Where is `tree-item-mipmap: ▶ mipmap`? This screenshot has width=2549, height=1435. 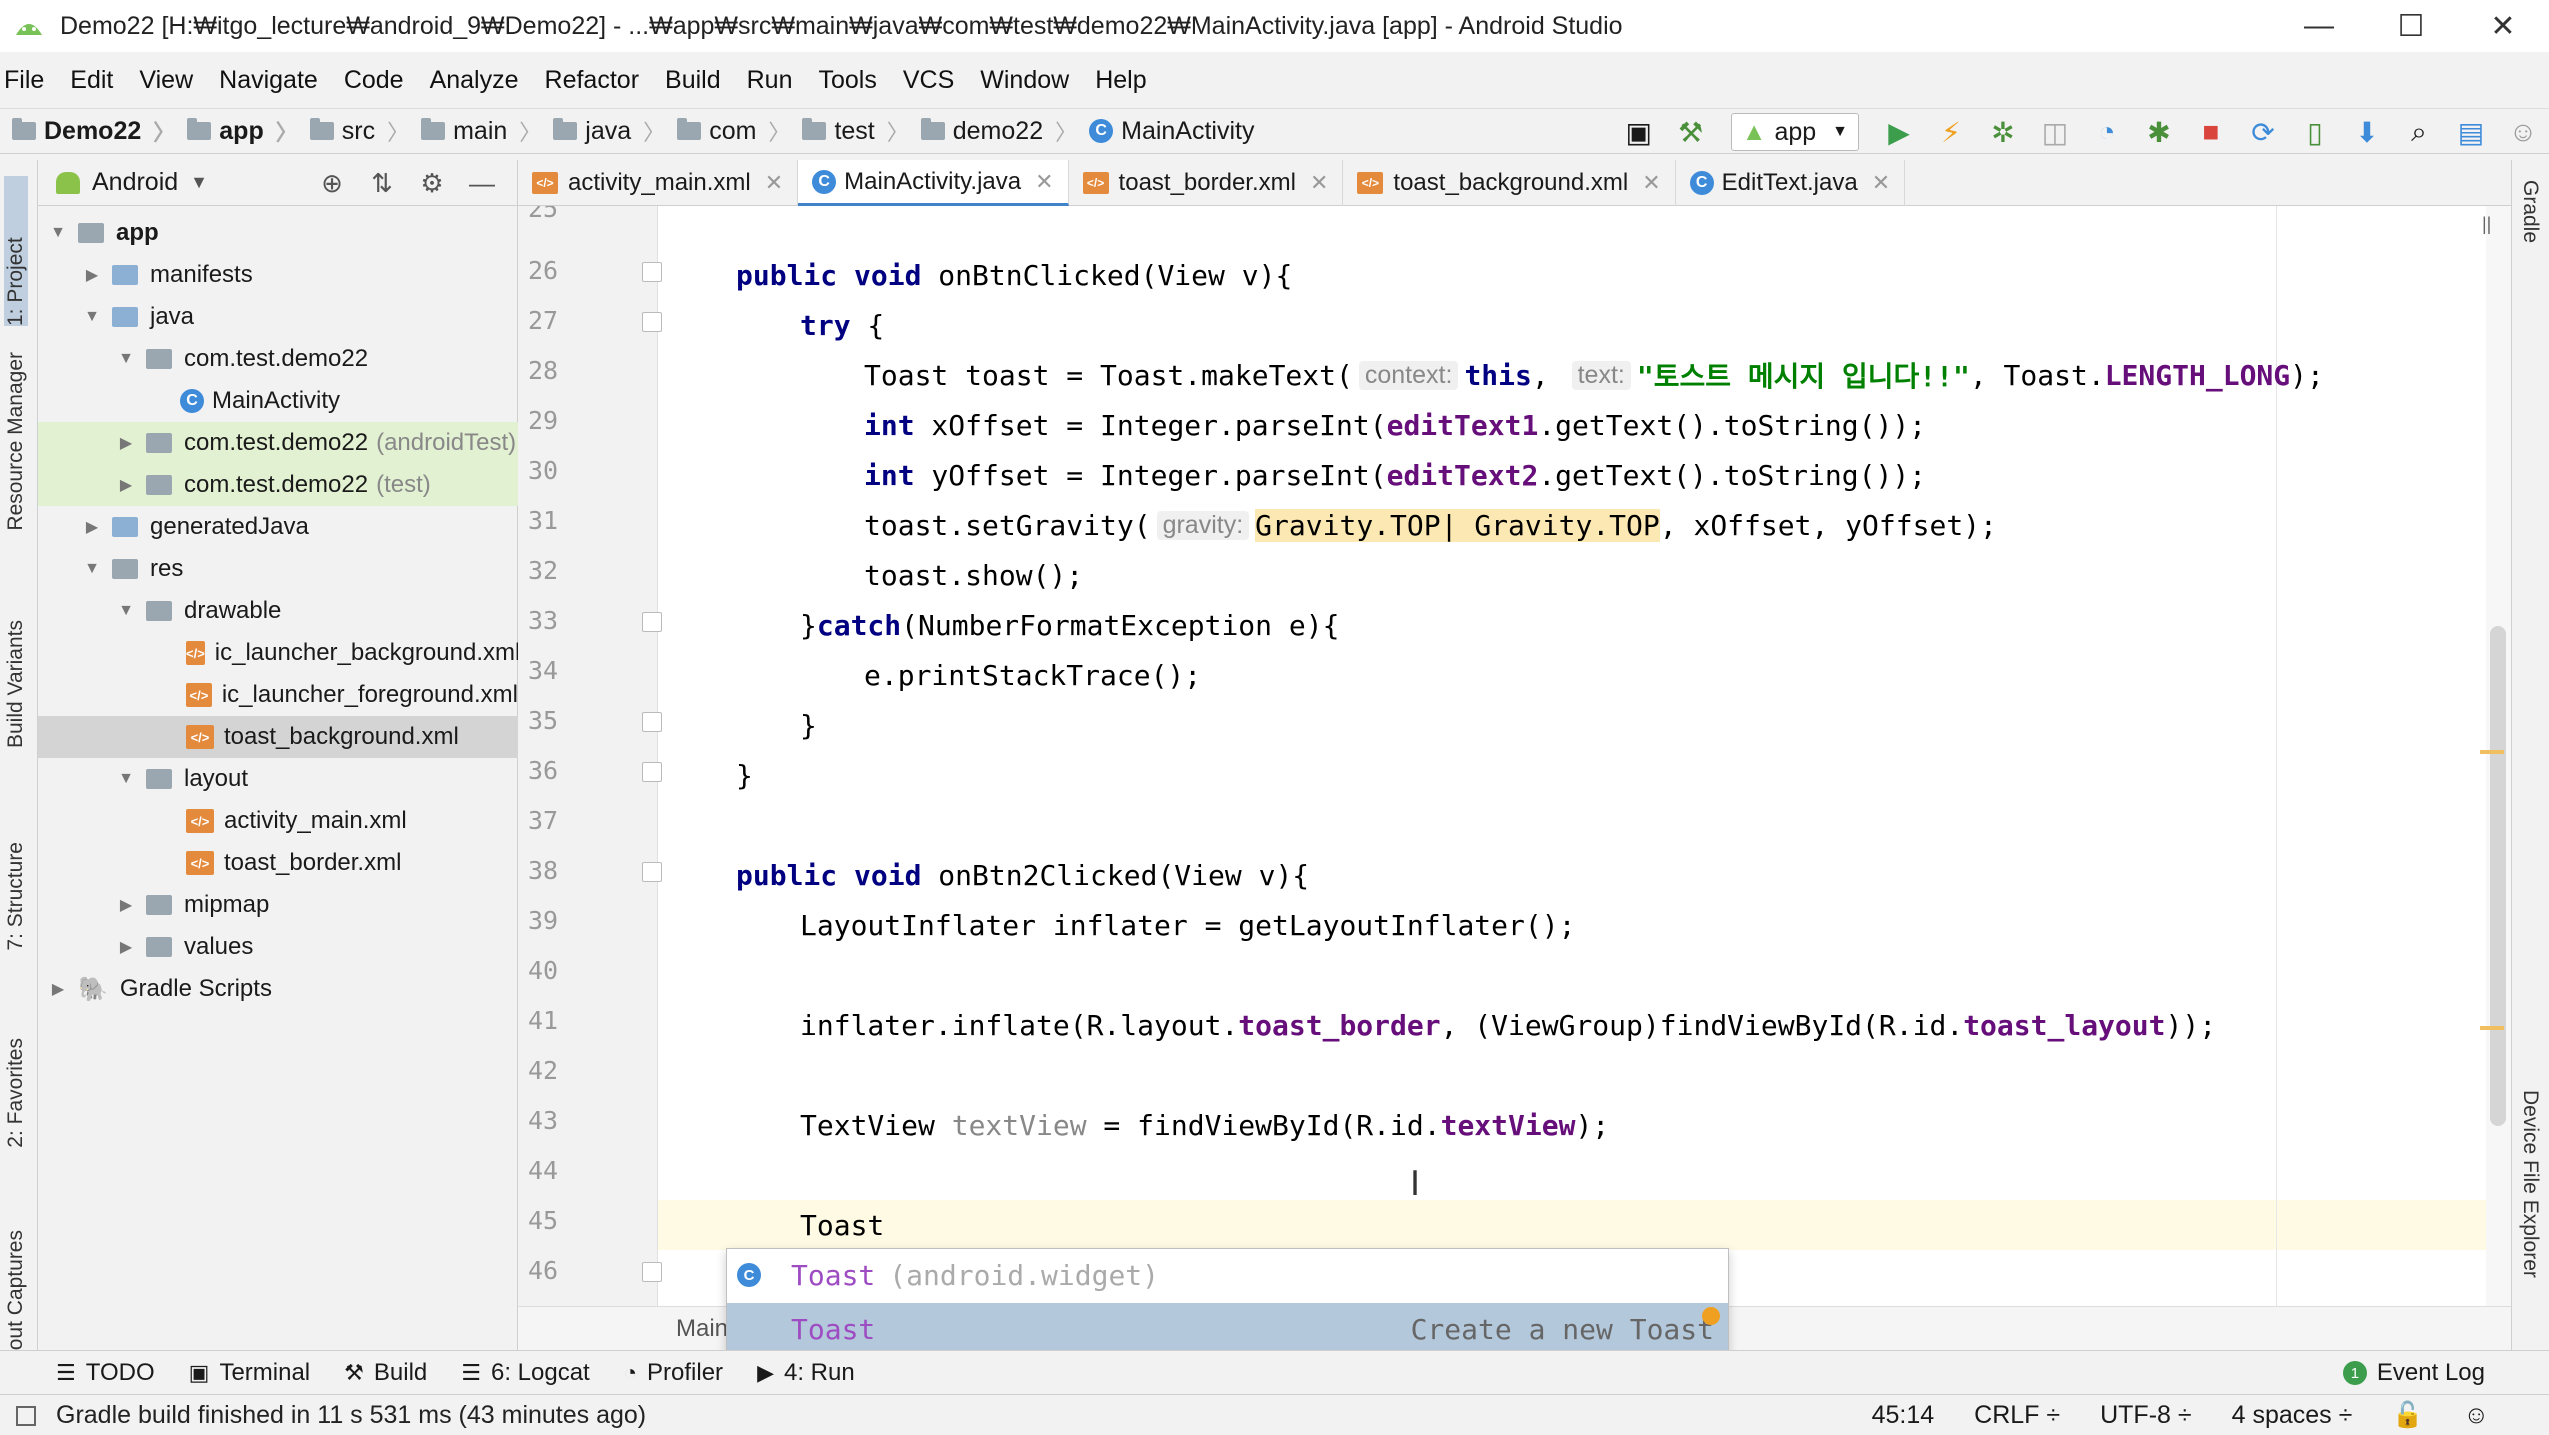 tree-item-mipmap: ▶ mipmap is located at coordinates (278, 905).